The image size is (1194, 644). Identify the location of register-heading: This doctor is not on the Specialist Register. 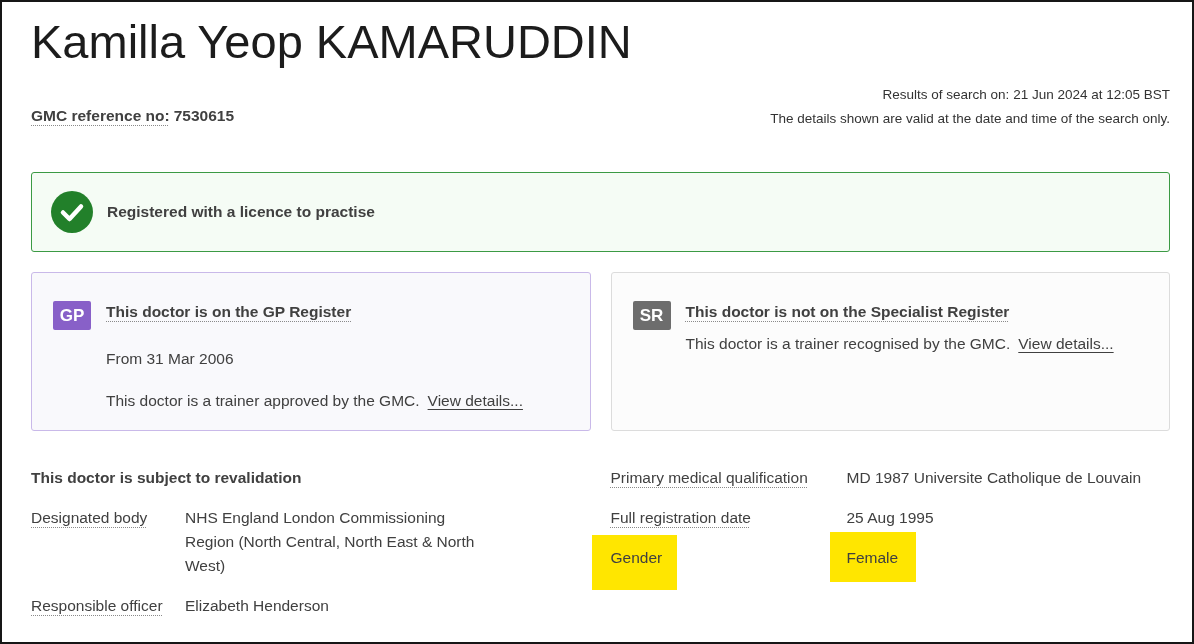
(847, 311).